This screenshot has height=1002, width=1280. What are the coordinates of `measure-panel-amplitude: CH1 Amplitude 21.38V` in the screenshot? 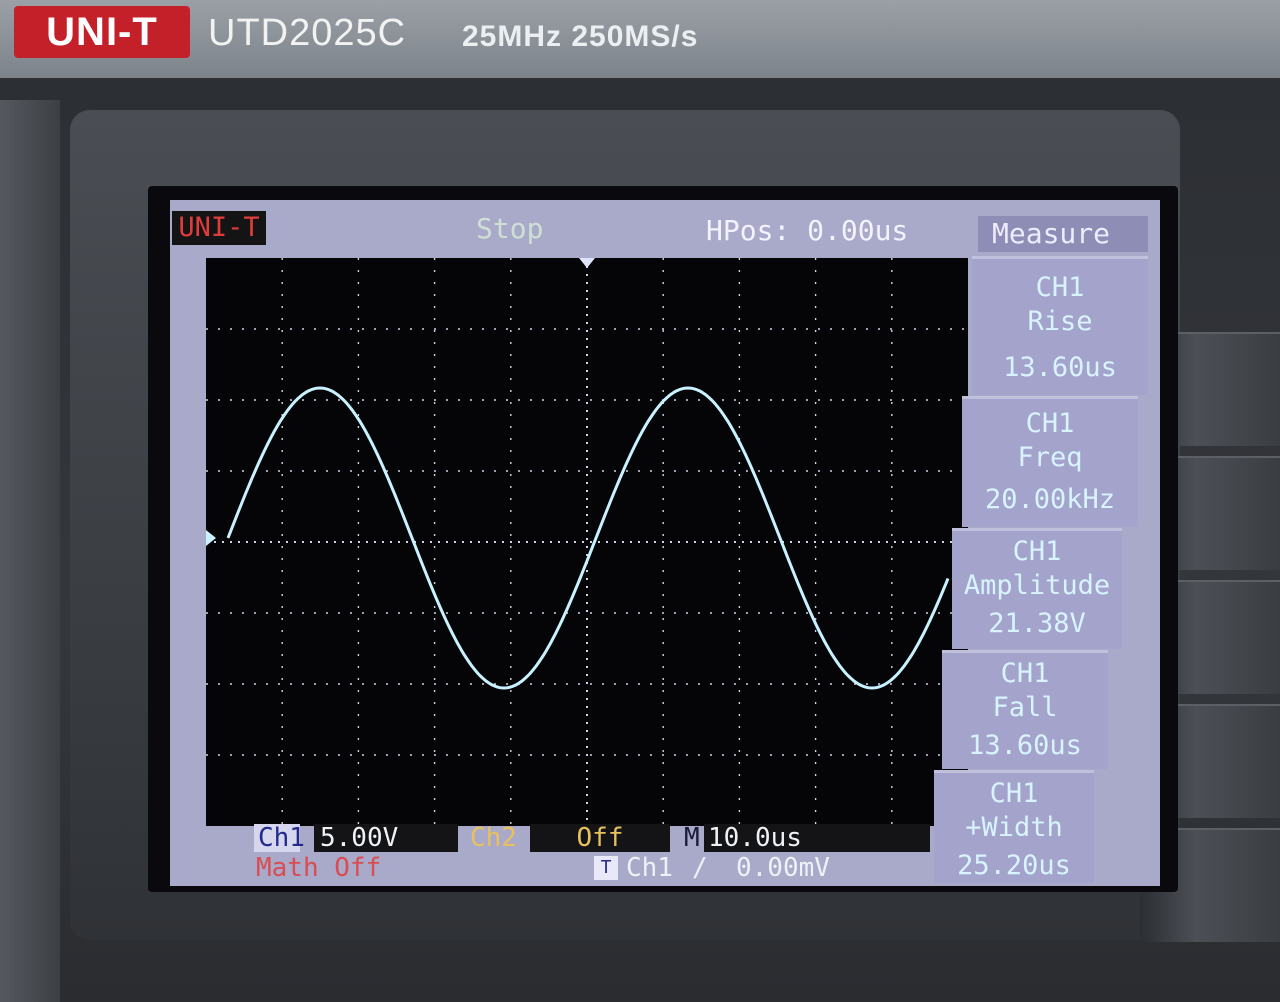 It's located at (1037, 588).